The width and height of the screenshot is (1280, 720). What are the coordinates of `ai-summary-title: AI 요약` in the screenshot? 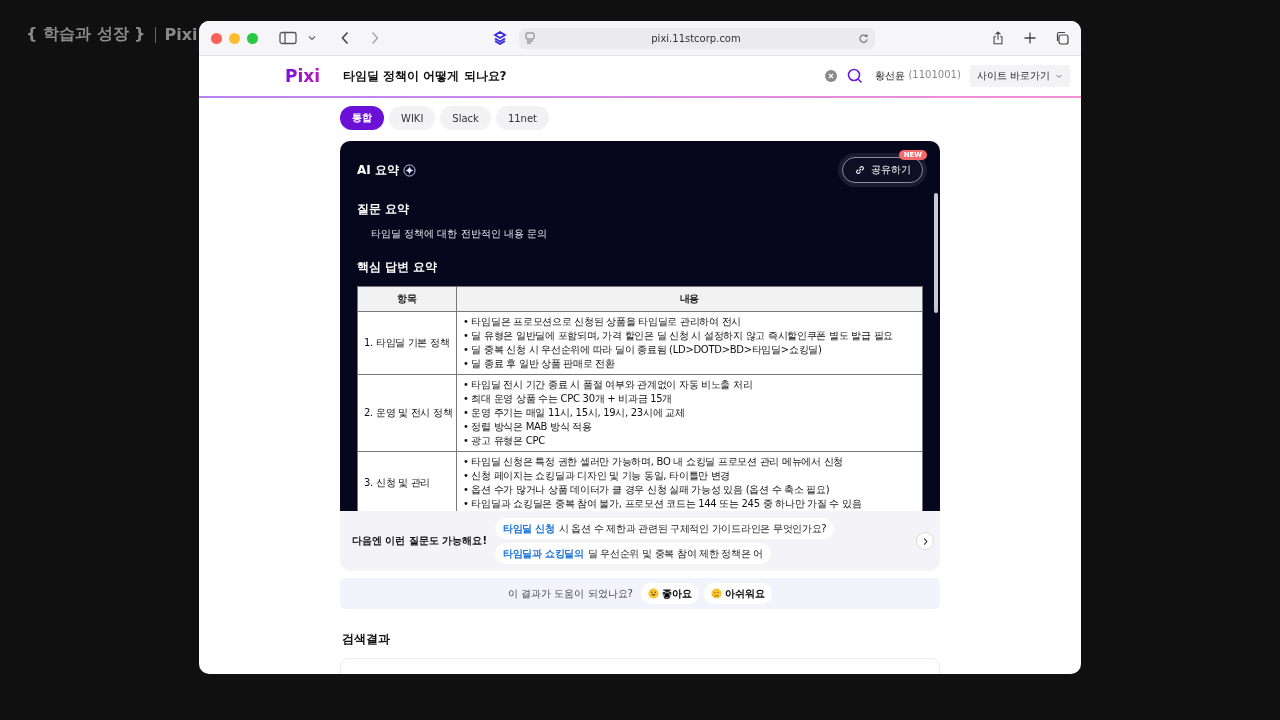 It's located at (378, 170).